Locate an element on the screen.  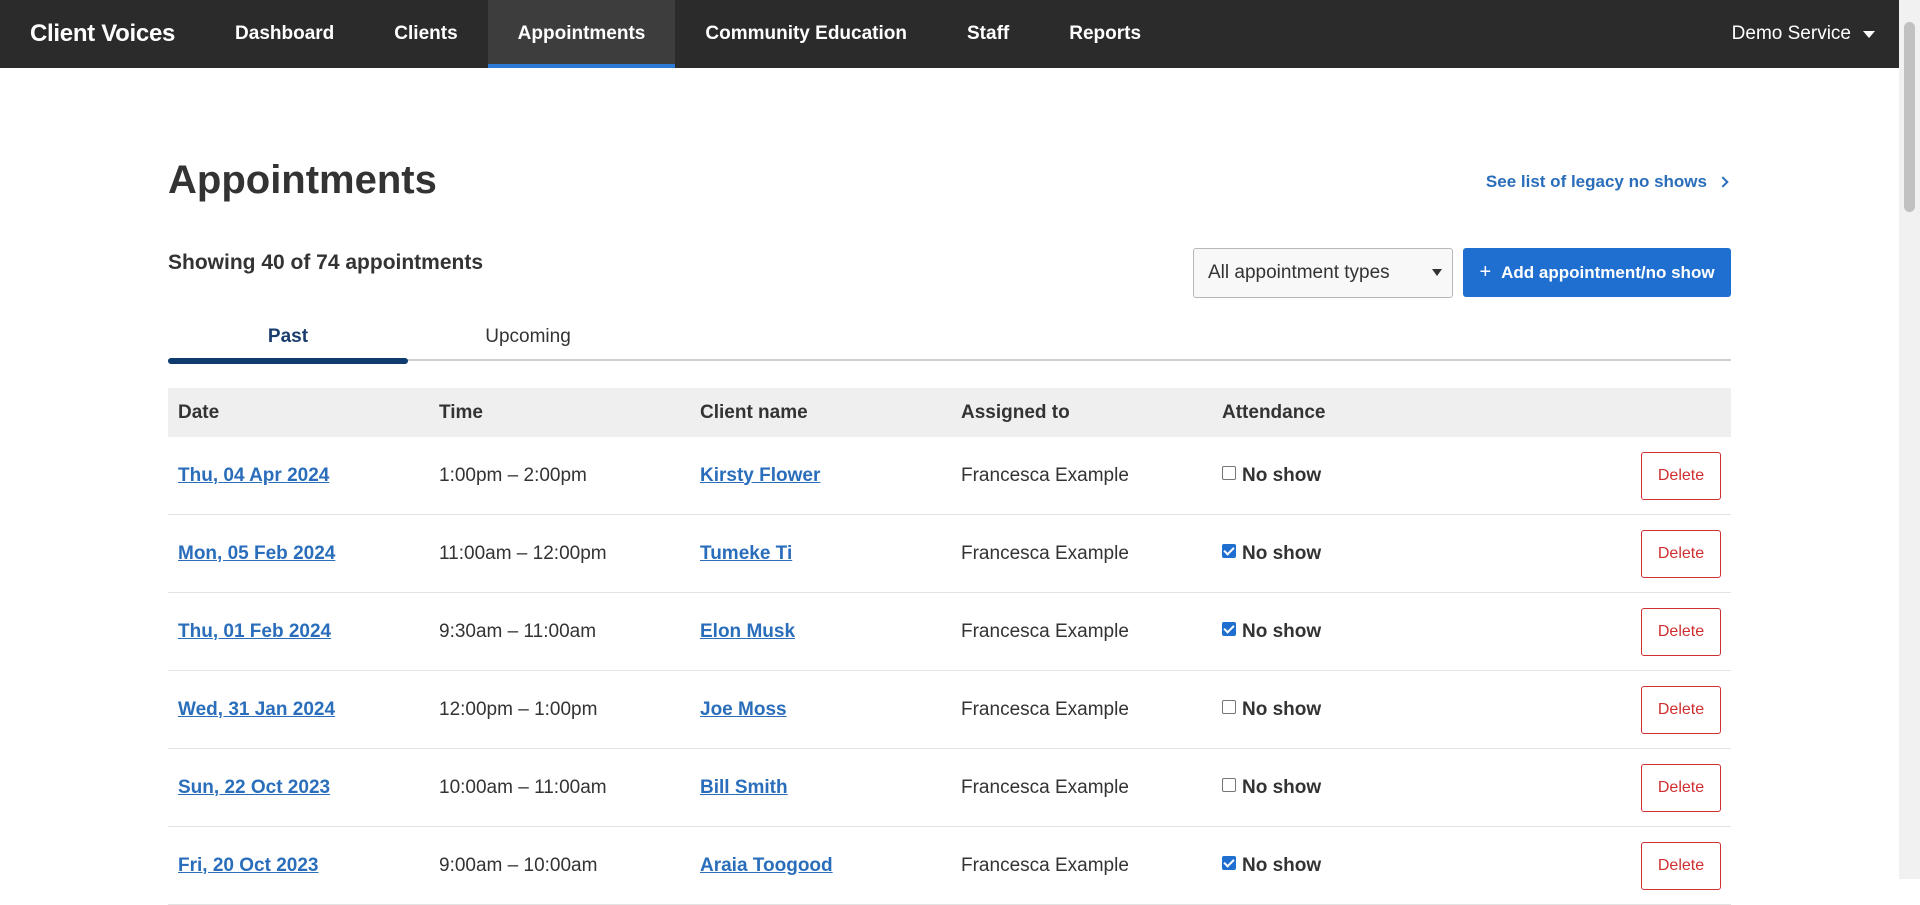
nav-appointments: Appointments is located at coordinates (581, 34).